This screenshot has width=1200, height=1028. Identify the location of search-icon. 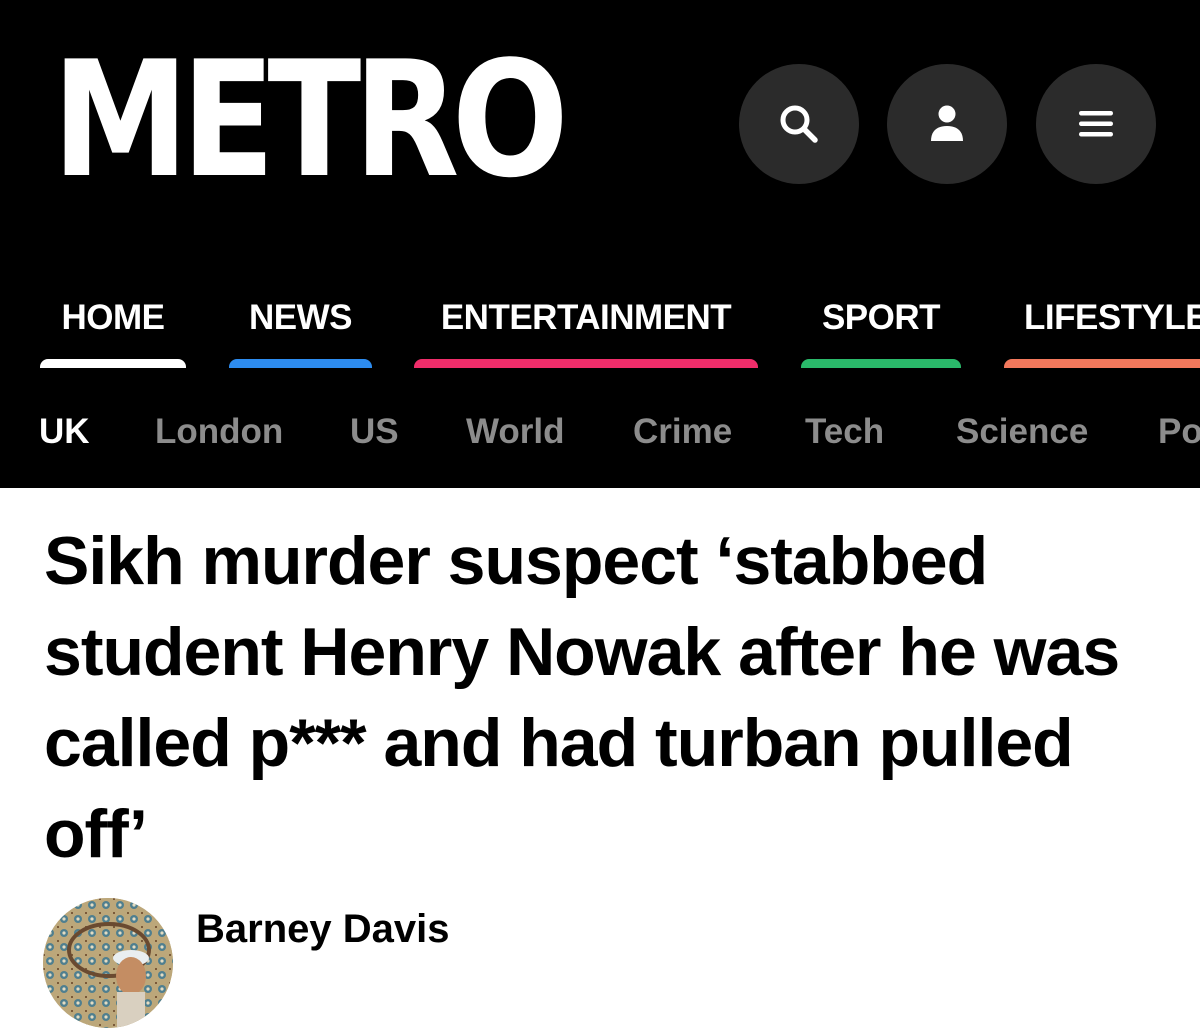
(799, 124).